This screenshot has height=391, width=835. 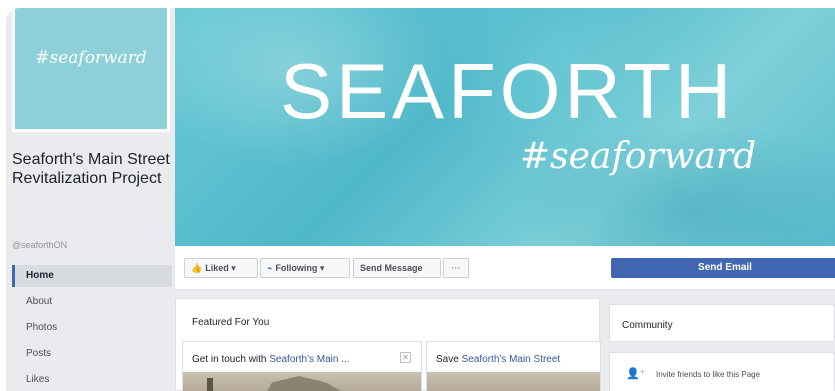 I want to click on invite-friends-row: 👤⁺ Invite friends to like this Page, so click(x=722, y=371).